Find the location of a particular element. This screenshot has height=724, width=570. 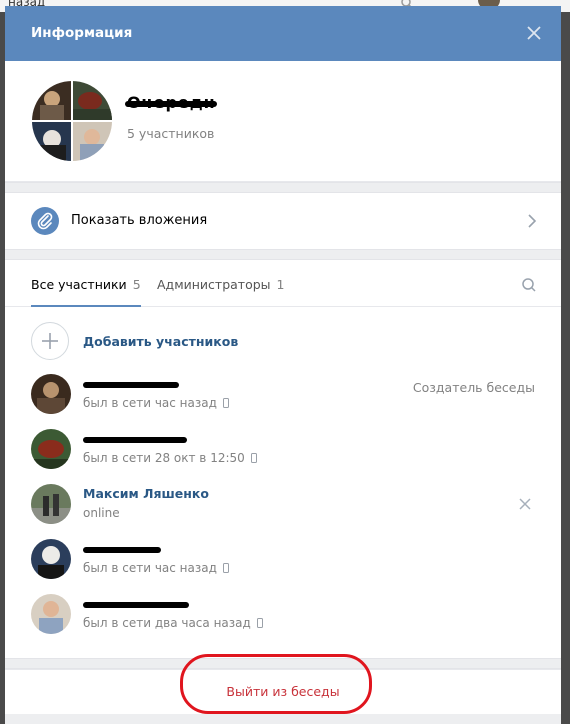

add-members-button: Добавить участников is located at coordinates (281, 342).